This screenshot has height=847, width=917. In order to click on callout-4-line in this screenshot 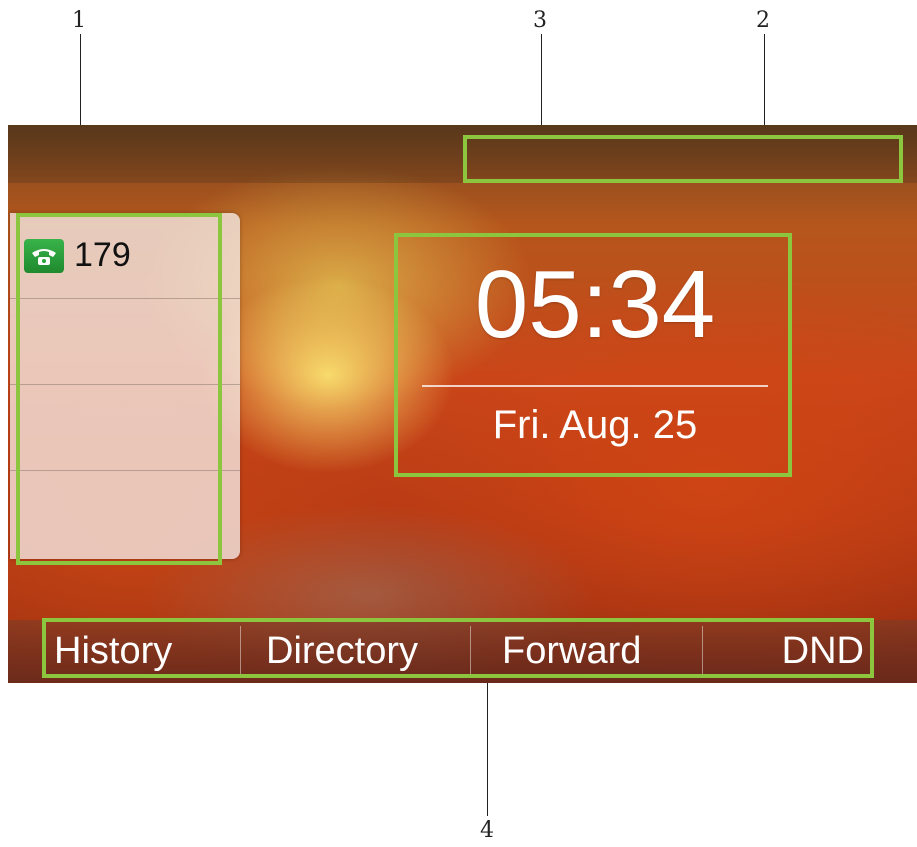, I will do `click(487, 747)`.